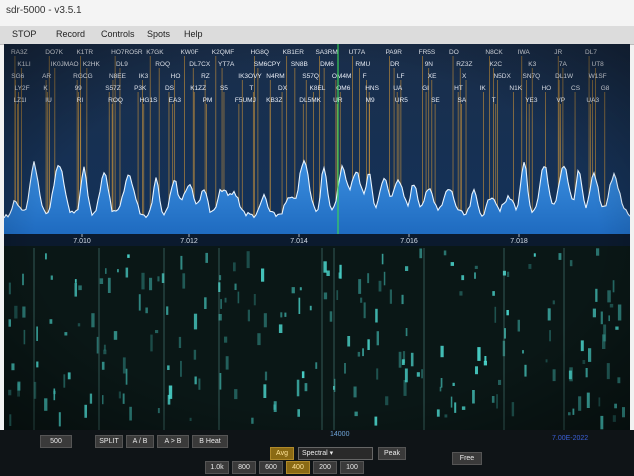 This screenshot has height=476, width=634. Describe the element at coordinates (70, 34) in the screenshot. I see `menu-record: Record` at that location.